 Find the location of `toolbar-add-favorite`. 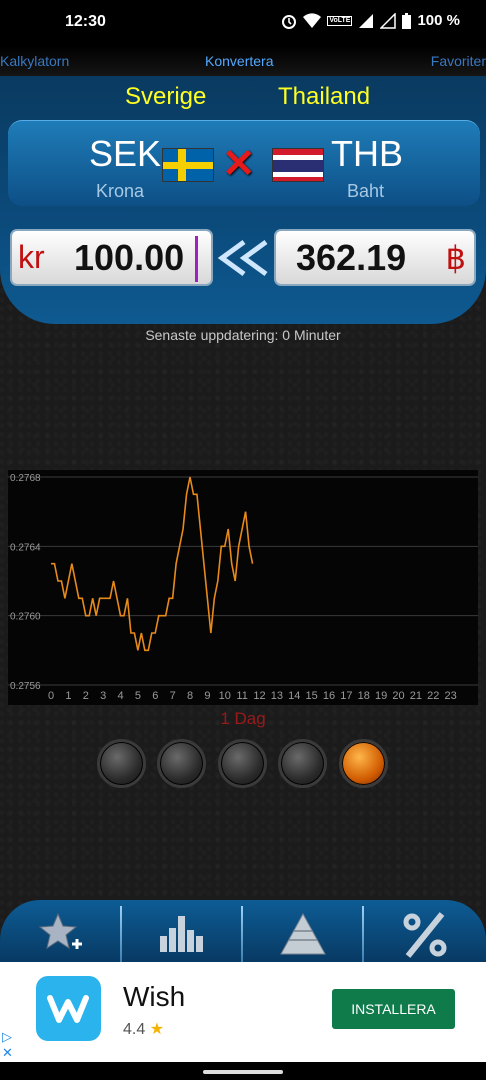

toolbar-add-favorite is located at coordinates (60, 931).